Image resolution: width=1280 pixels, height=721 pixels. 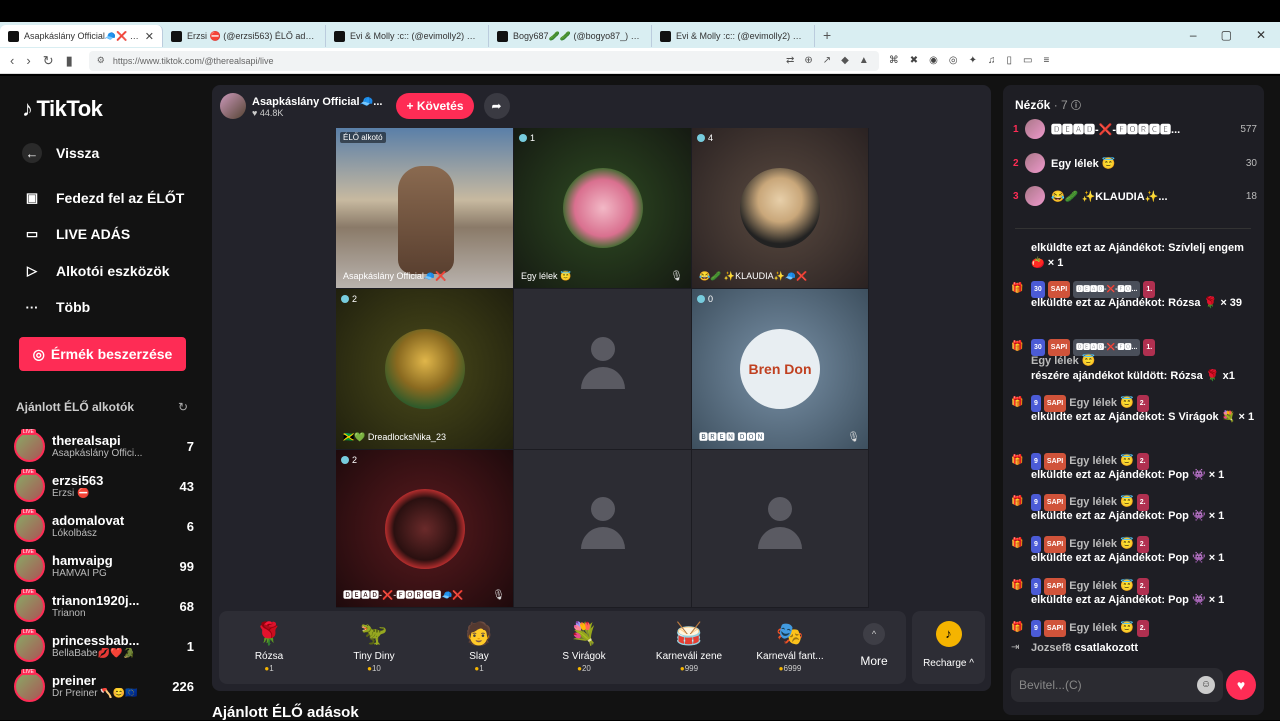 I want to click on gift-slay: 🧑 Slay ●1, so click(x=479, y=647).